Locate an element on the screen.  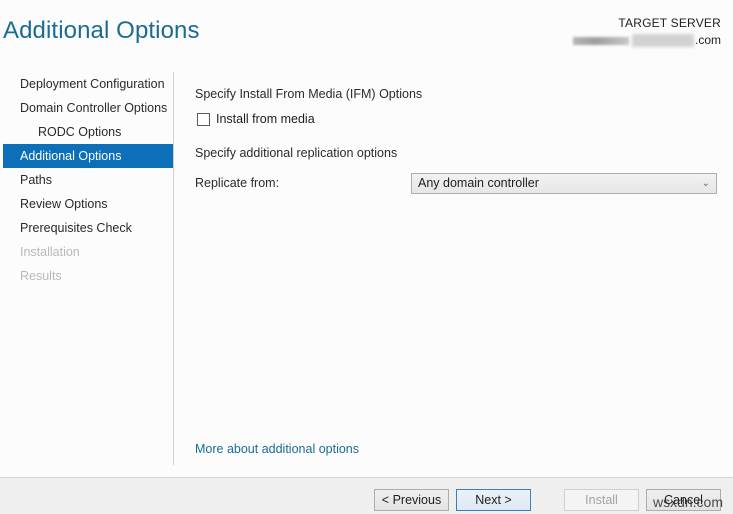
sidebar-item-deployment-configuration: Deployment Configuration is located at coordinates (88, 84).